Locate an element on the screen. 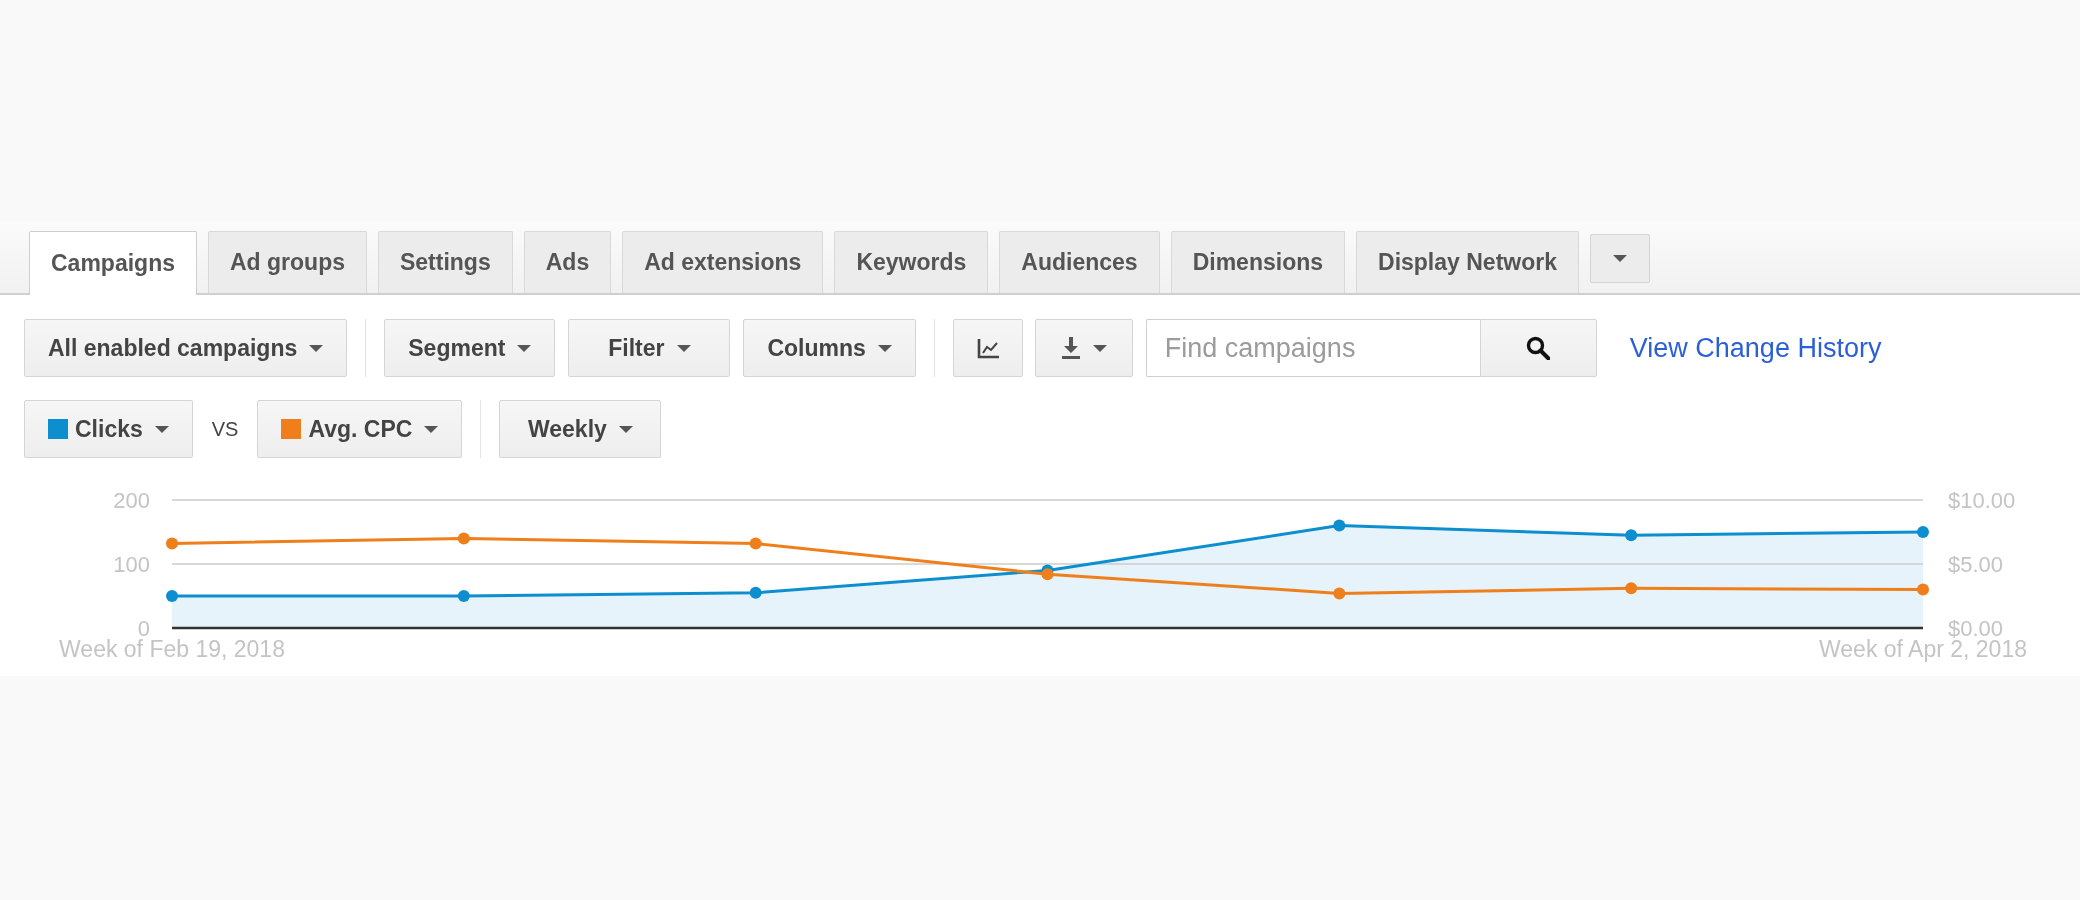  download-button is located at coordinates (1083, 348).